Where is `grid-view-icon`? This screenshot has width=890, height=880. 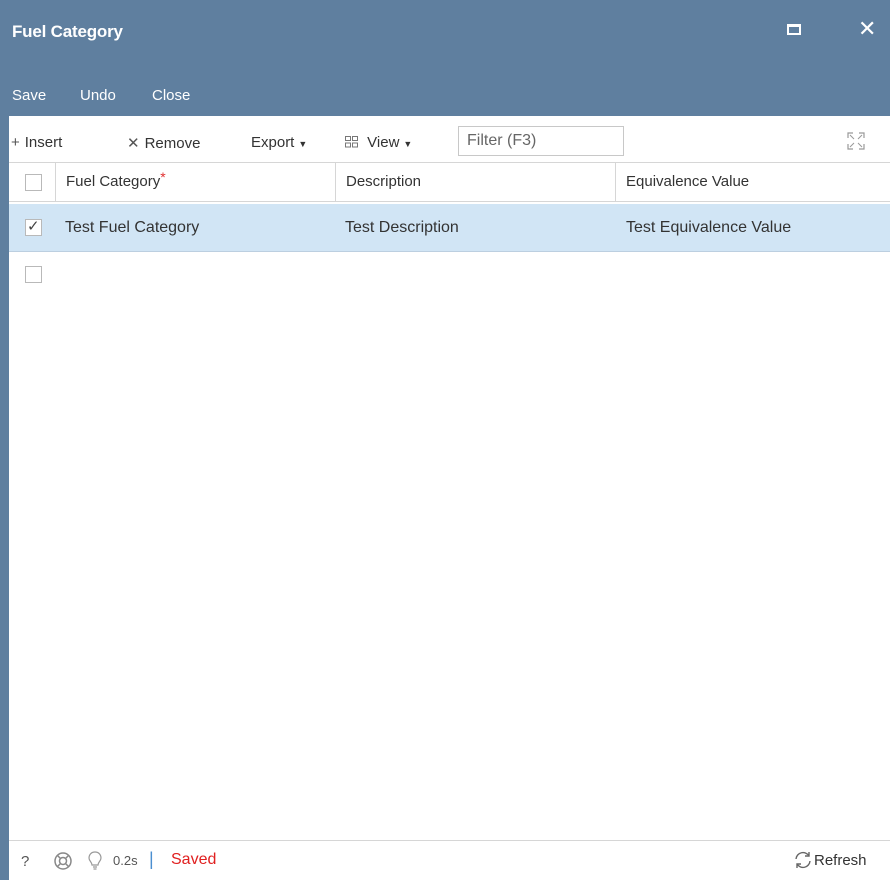 grid-view-icon is located at coordinates (353, 142).